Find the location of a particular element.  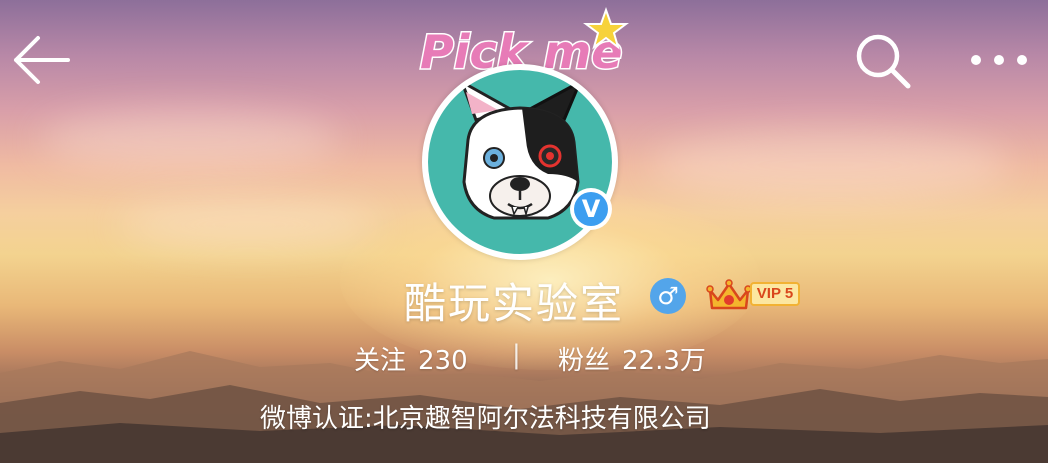

avatar is located at coordinates (520, 162).